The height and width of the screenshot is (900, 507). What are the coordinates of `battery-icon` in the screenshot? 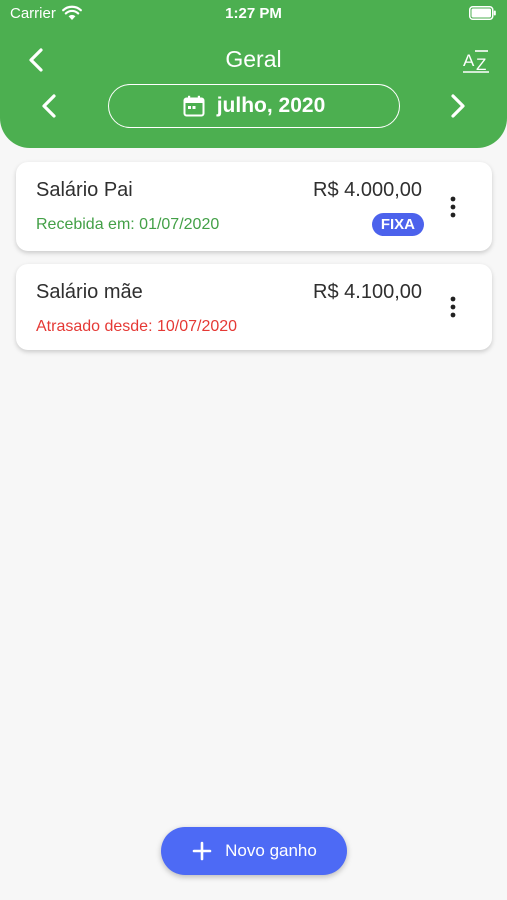 It's located at (482, 13).